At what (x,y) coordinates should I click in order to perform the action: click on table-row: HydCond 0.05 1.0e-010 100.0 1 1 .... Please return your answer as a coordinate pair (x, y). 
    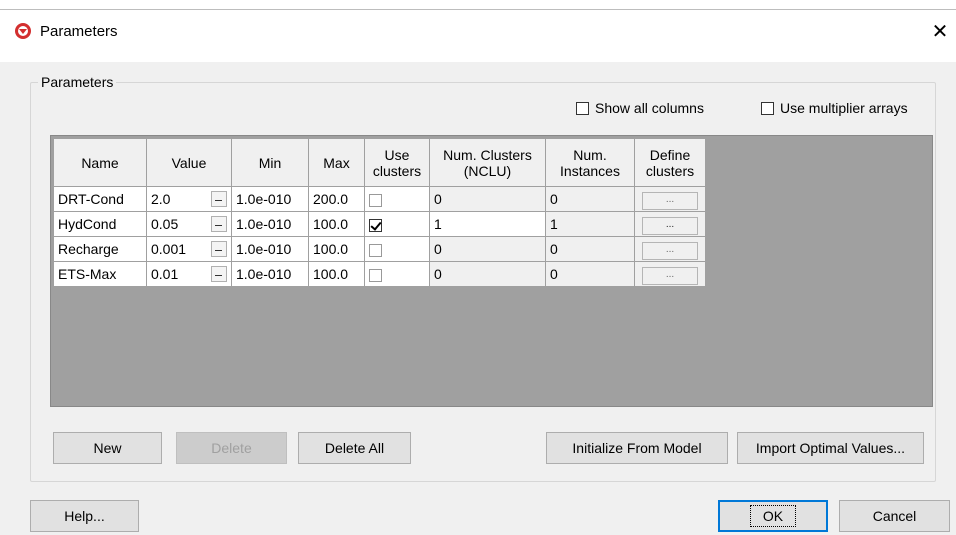
    Looking at the image, I should click on (379, 224).